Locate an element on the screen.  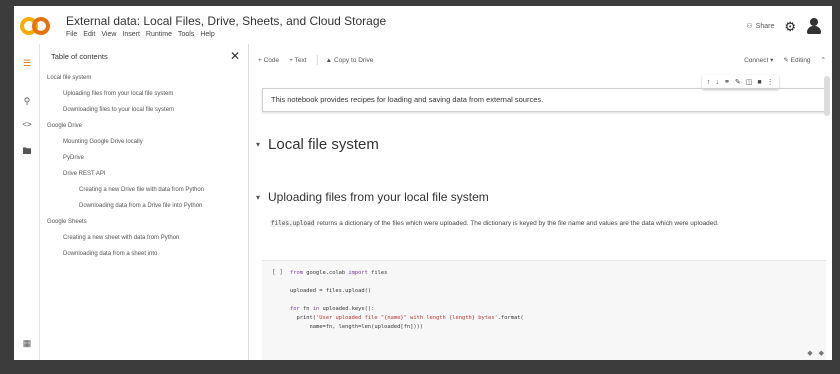
left-rail: ☰ ⚲ <> 🖿 ▦ is located at coordinates (27, 202).